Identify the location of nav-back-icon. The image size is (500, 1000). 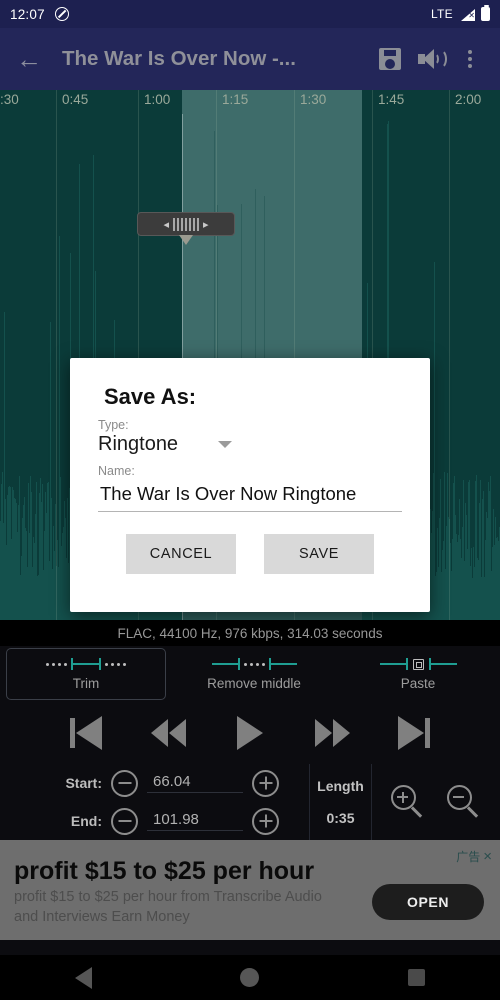
(83, 977).